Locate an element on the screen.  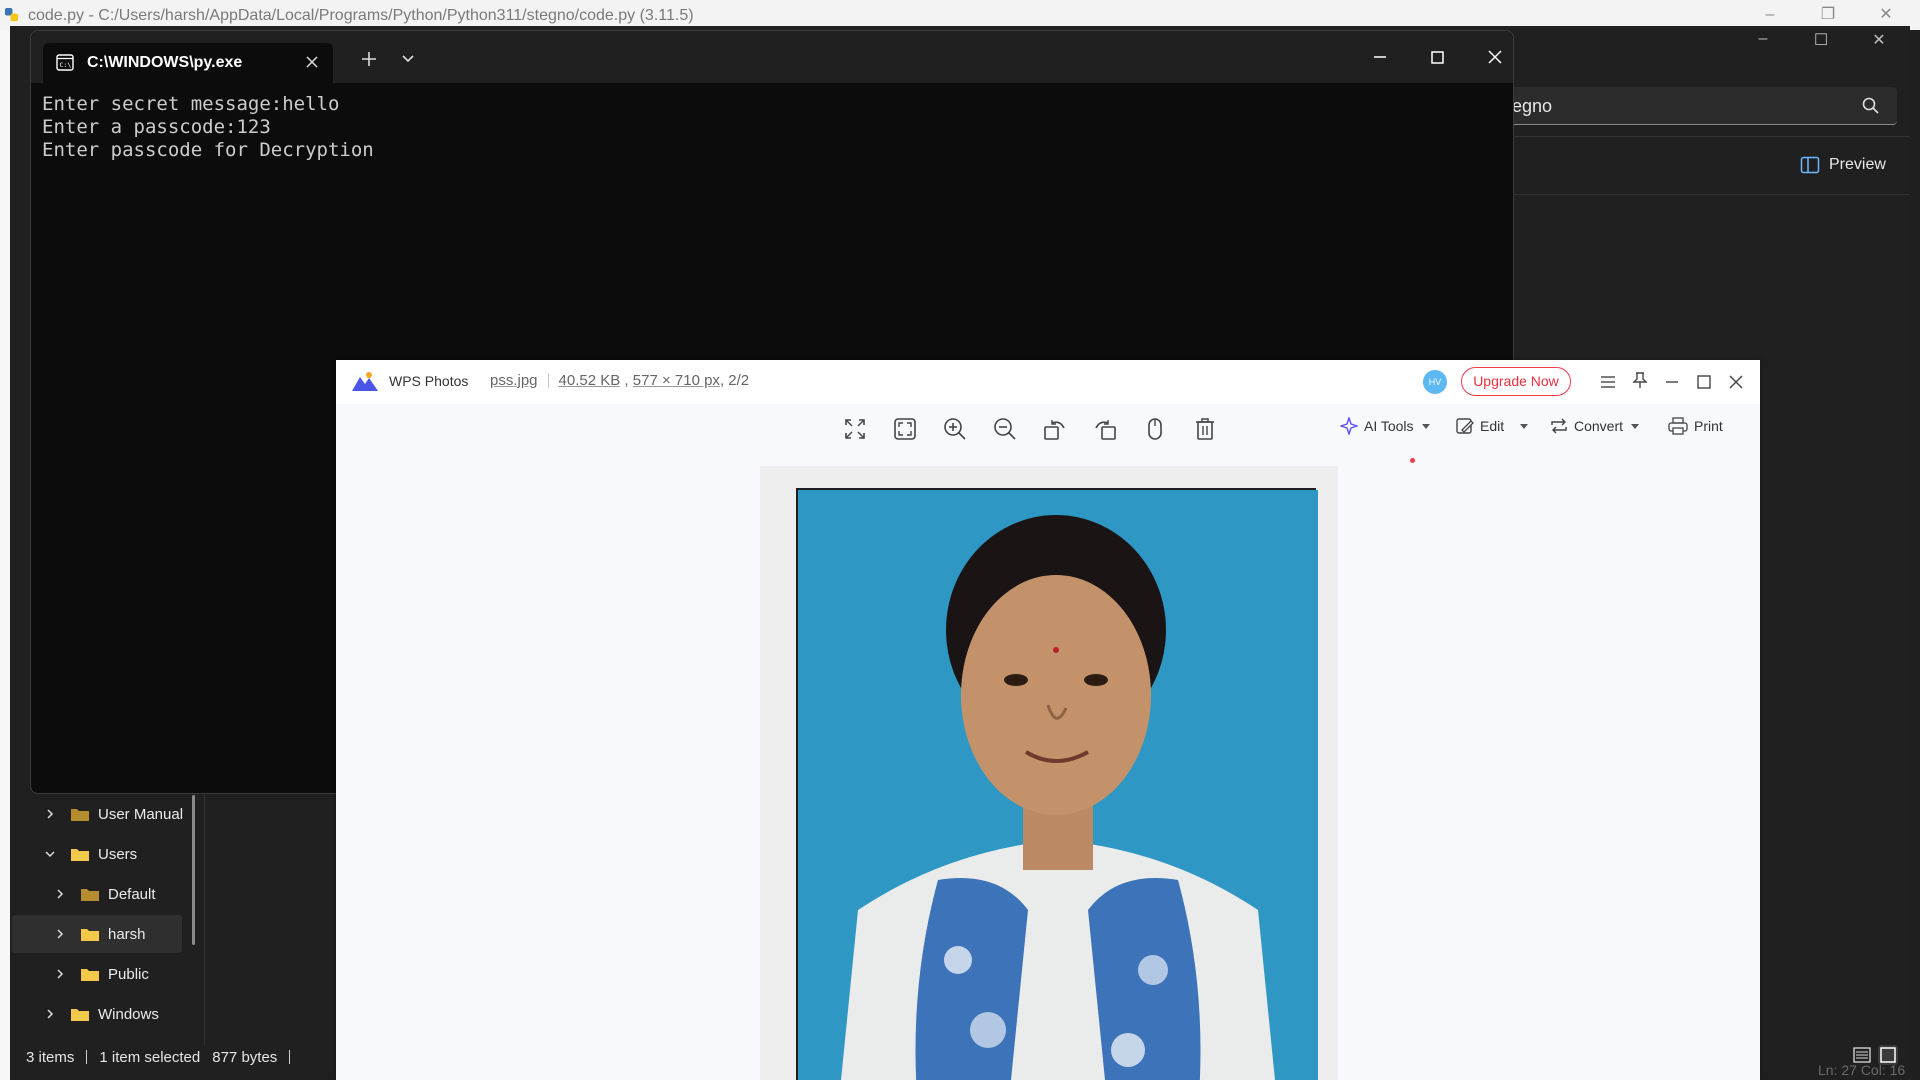
convert-button: Convert is located at coordinates (1595, 426).